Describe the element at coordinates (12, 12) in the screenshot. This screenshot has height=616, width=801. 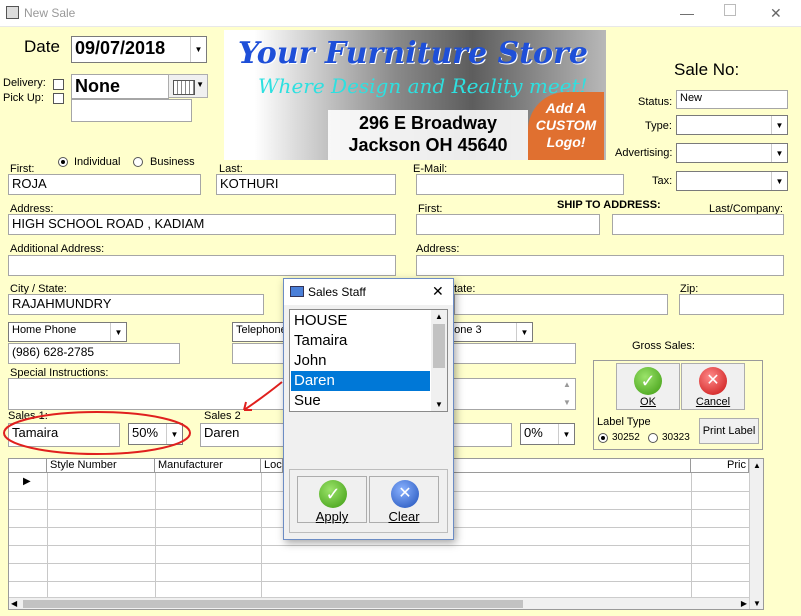
I see `app-icon` at that location.